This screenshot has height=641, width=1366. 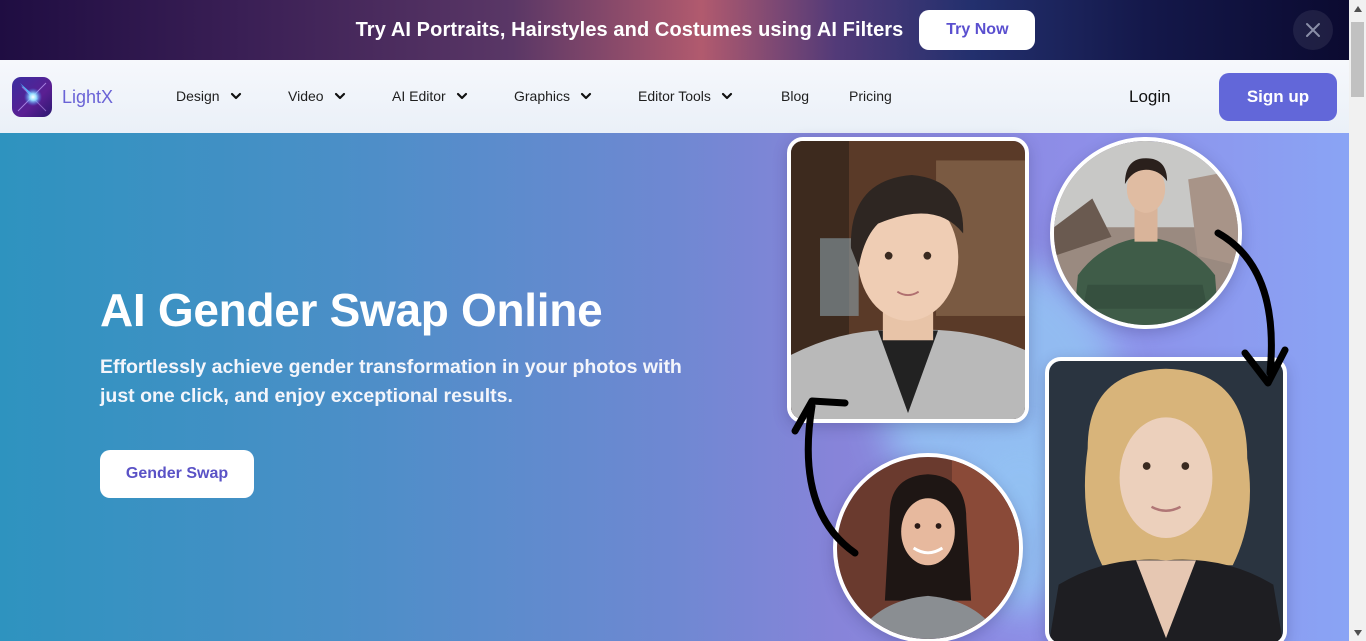 I want to click on nav-item-label: Pricing, so click(x=870, y=96).